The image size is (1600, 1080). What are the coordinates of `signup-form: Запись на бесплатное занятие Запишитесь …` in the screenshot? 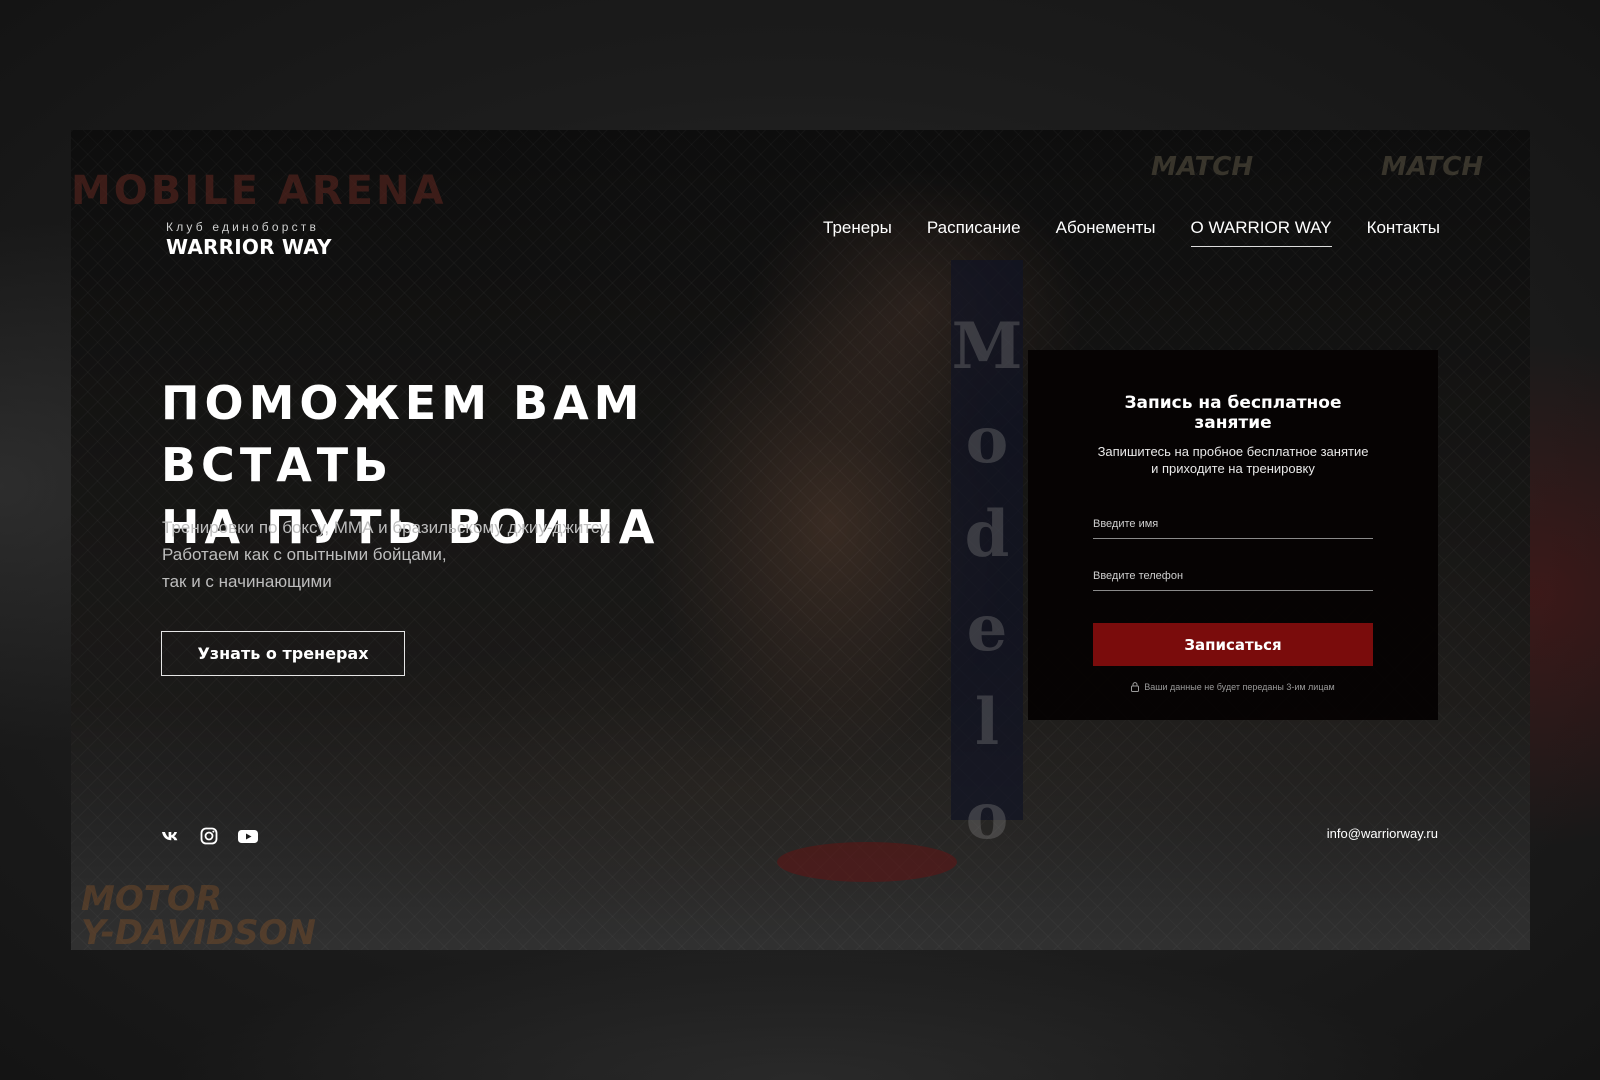 It's located at (1233, 535).